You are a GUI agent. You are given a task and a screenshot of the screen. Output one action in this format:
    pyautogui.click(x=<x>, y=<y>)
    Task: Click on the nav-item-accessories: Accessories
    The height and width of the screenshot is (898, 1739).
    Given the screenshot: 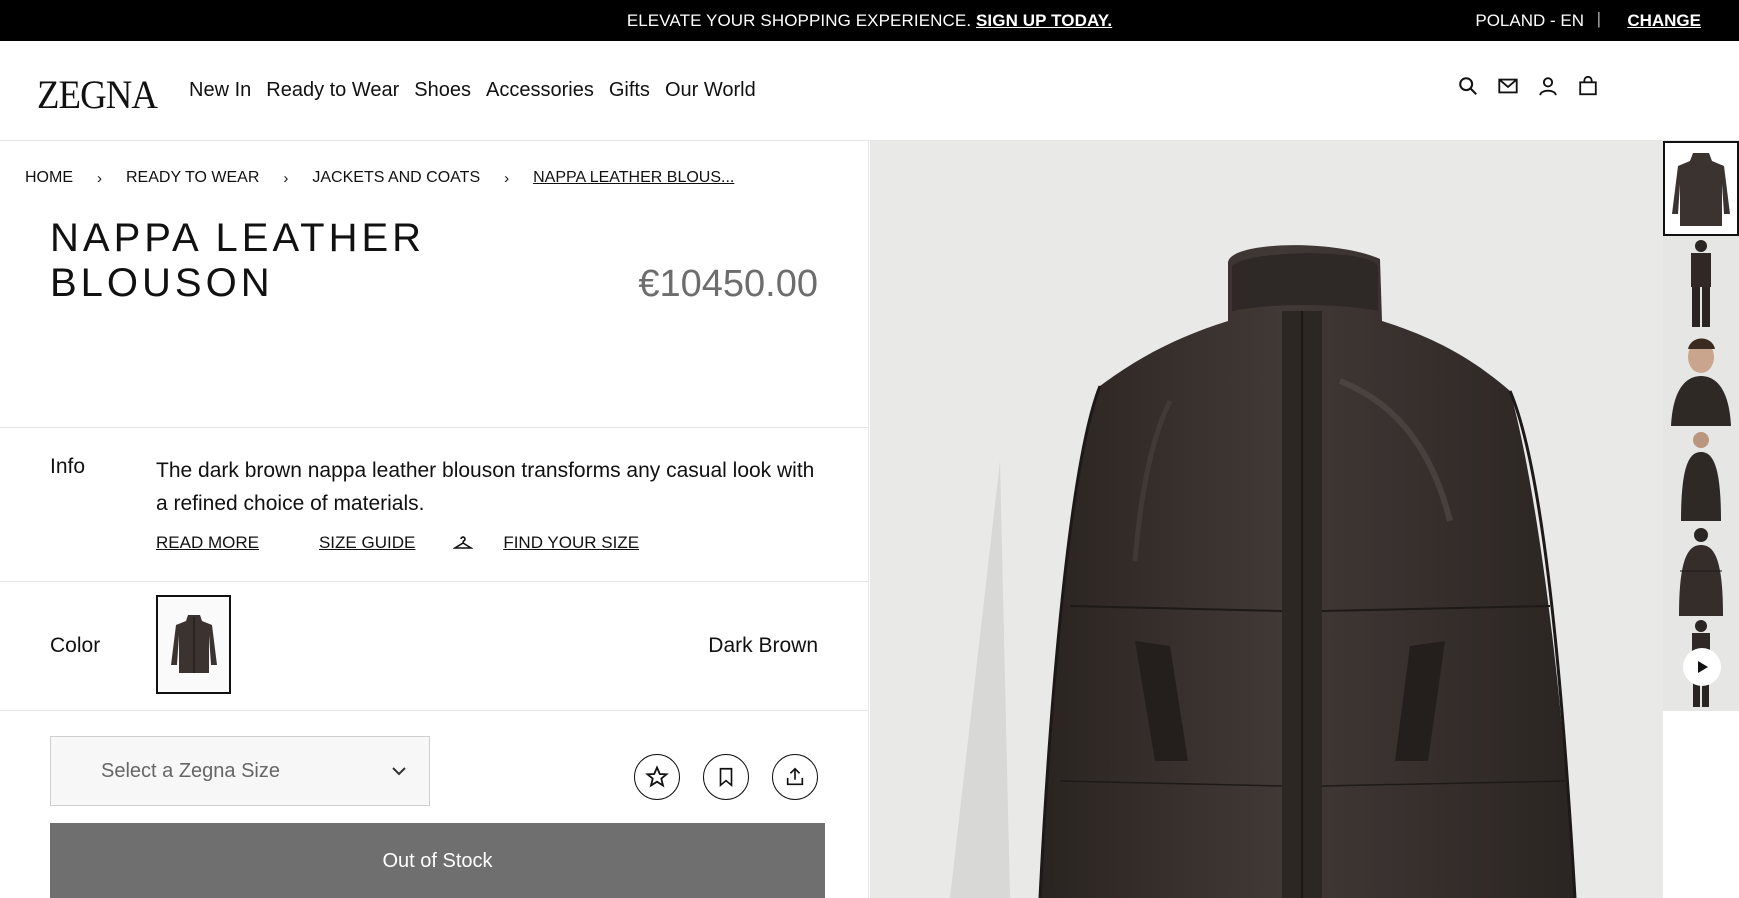 What is the action you would take?
    pyautogui.click(x=540, y=90)
    